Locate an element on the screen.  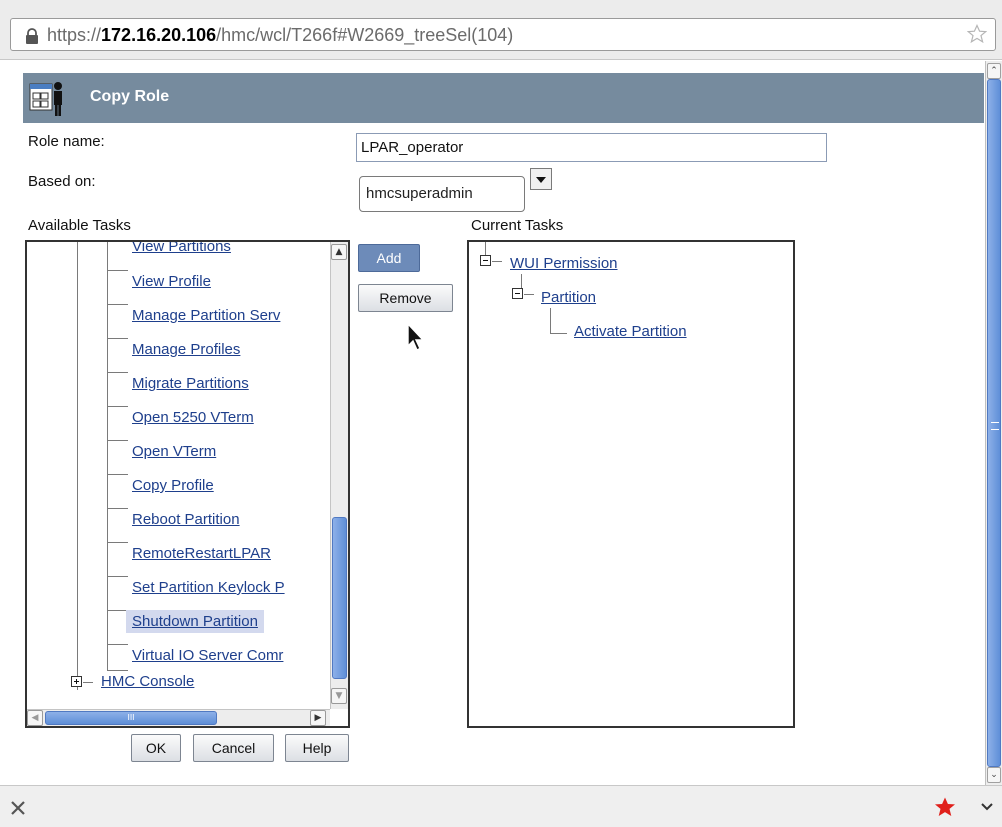
cancel-button: Cancel is located at coordinates (233, 748).